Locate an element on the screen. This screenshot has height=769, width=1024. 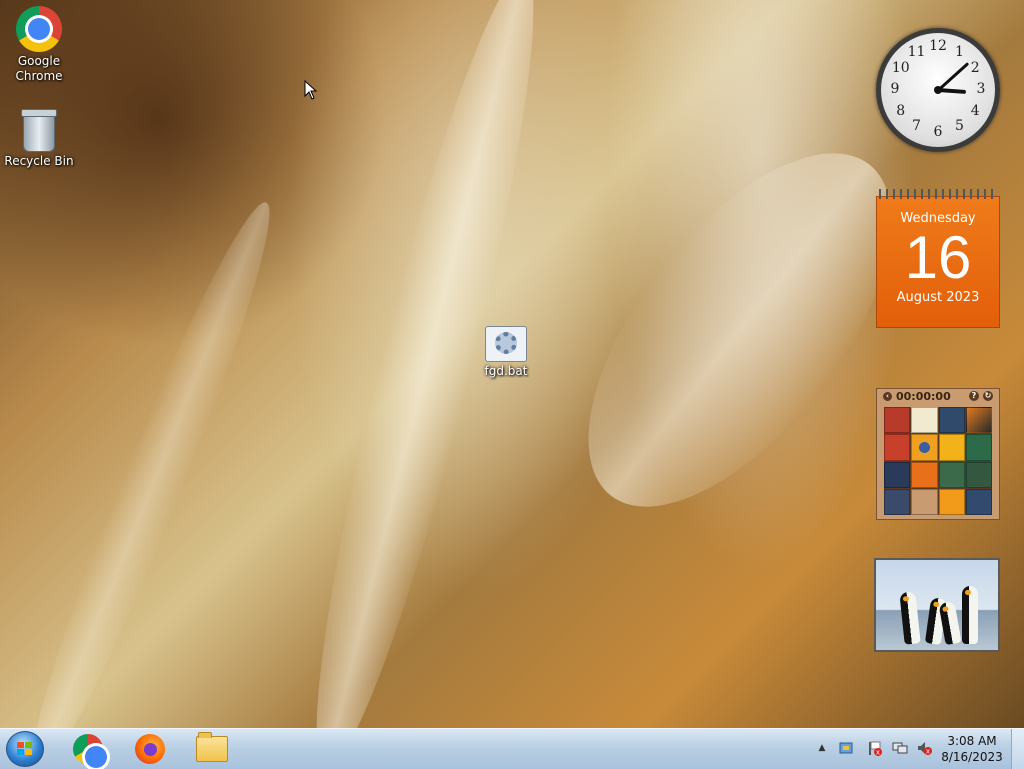
taskbar-time: 3:08 AM is located at coordinates (972, 741).